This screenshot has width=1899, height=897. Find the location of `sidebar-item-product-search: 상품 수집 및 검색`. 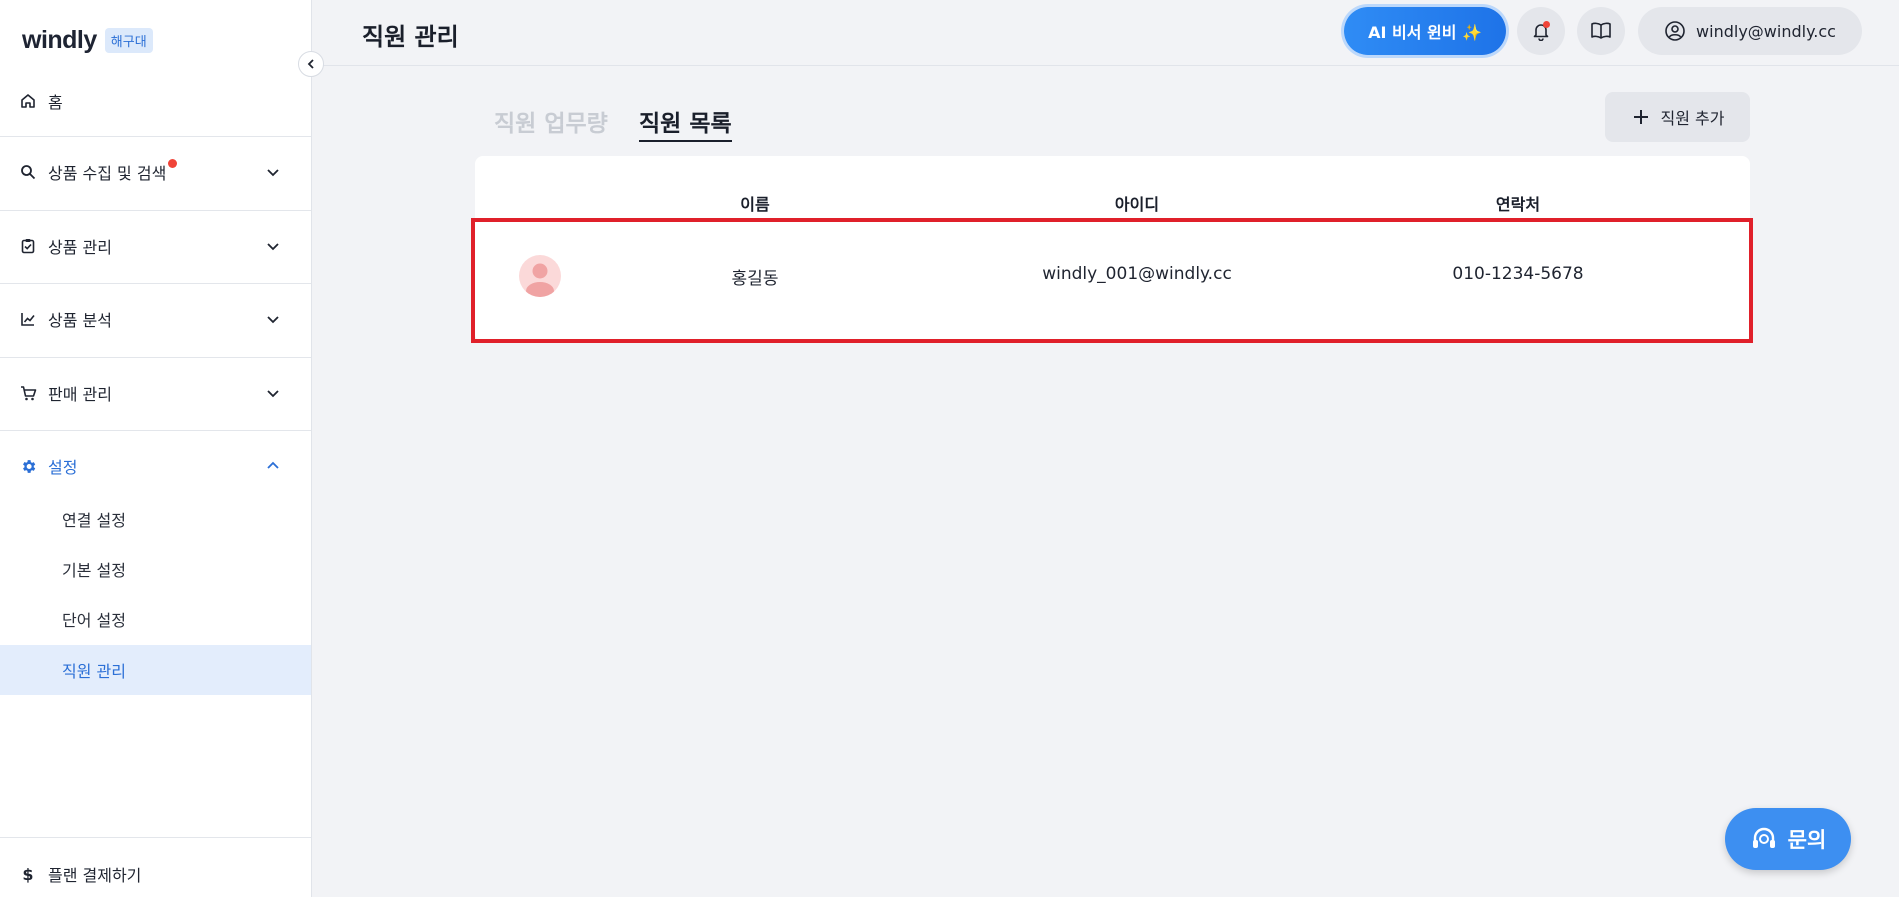

sidebar-item-product-search: 상품 수집 및 검색 is located at coordinates (155, 172).